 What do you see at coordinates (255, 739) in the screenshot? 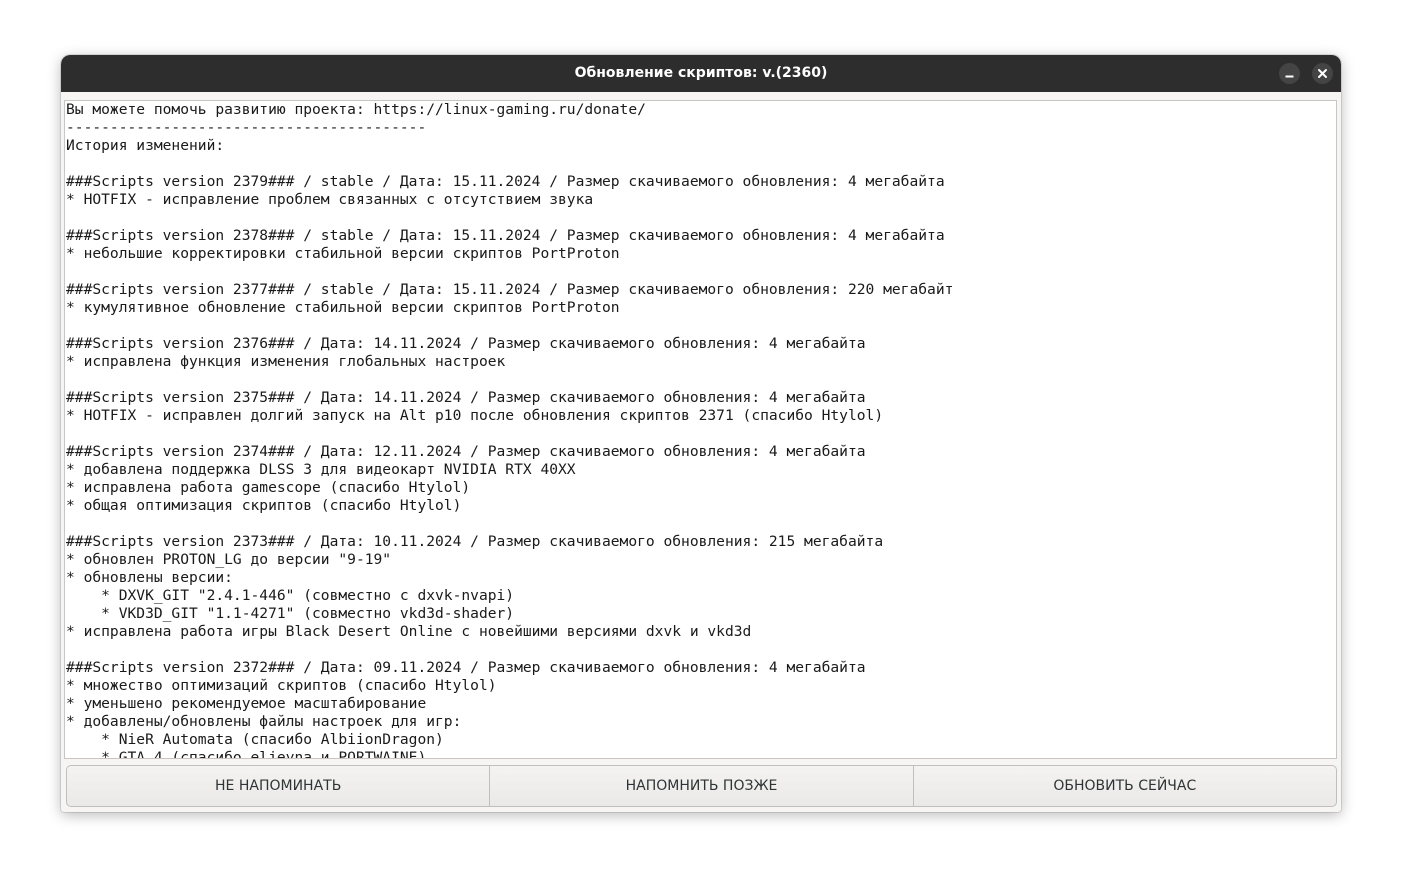
I see `changelog-line: * NieR Automata (спасибо AlbiionDragon)` at bounding box center [255, 739].